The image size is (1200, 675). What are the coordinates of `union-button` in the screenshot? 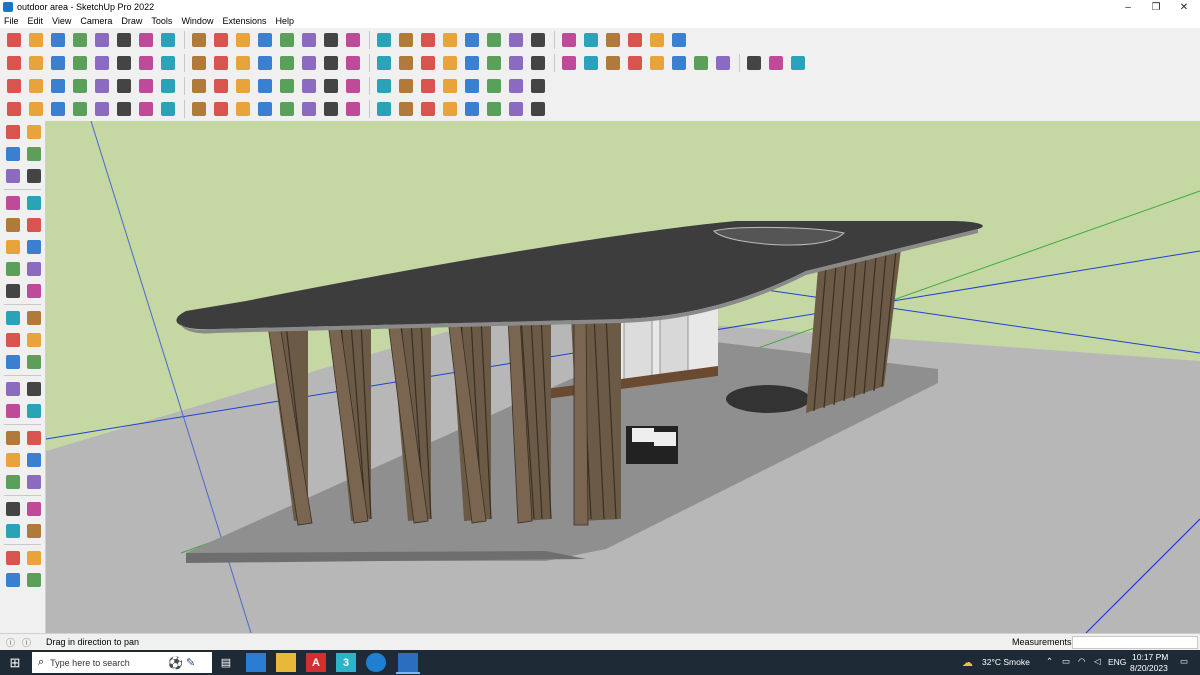 It's located at (58, 63).